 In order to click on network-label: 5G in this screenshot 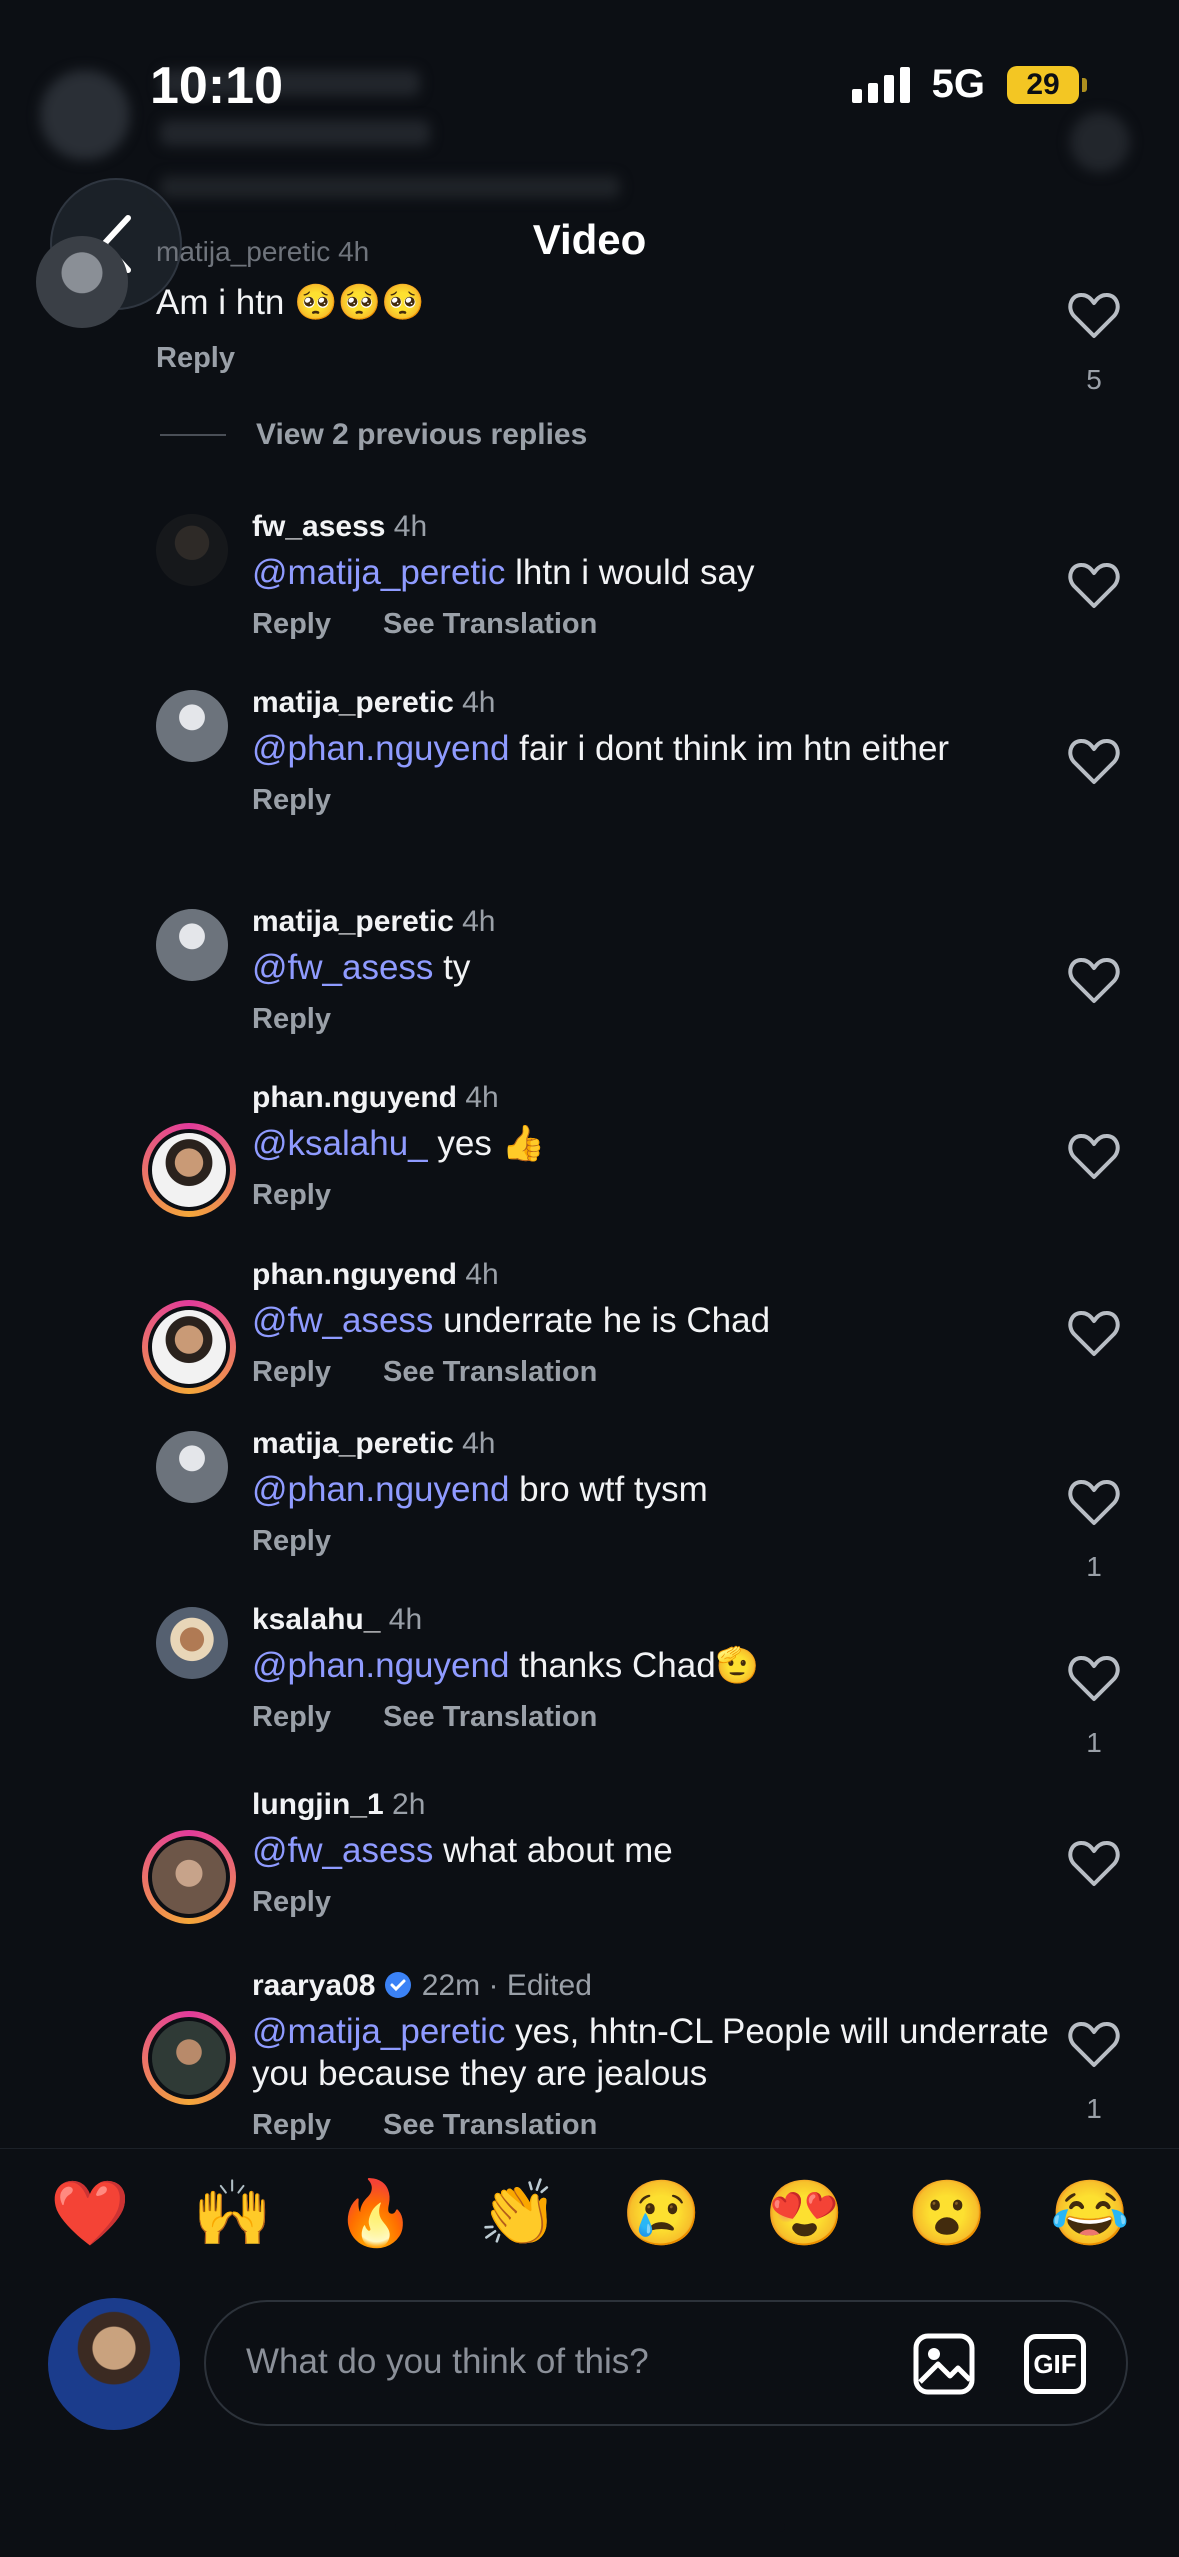, I will do `click(958, 84)`.